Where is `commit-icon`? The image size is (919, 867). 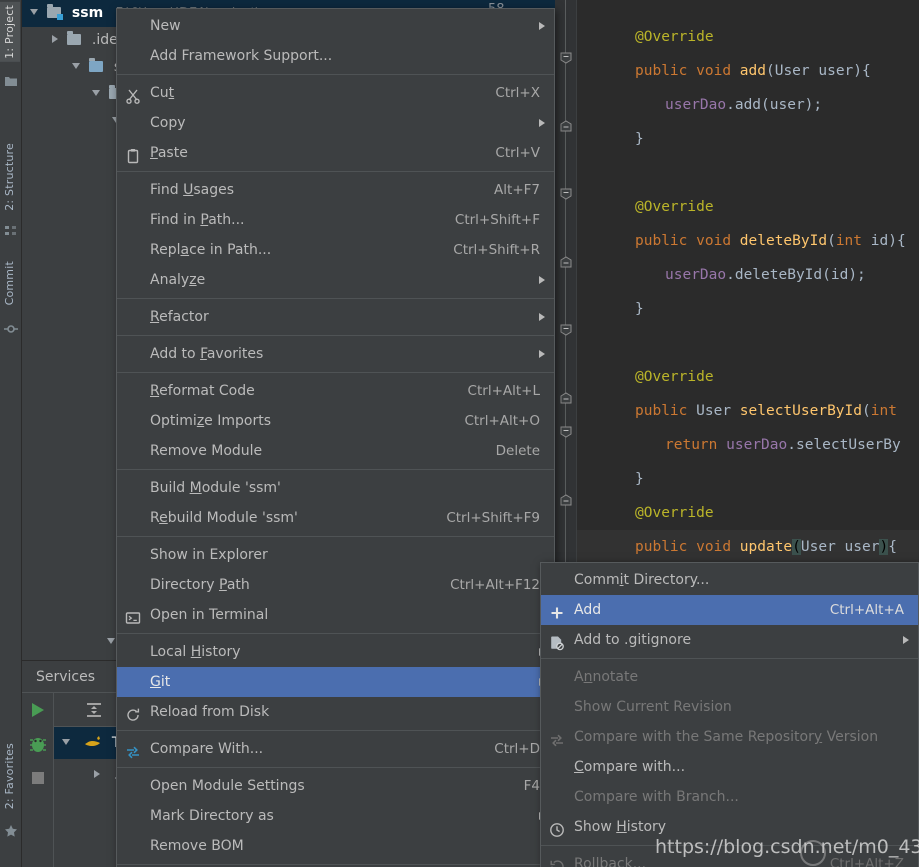
commit-icon is located at coordinates (11, 329).